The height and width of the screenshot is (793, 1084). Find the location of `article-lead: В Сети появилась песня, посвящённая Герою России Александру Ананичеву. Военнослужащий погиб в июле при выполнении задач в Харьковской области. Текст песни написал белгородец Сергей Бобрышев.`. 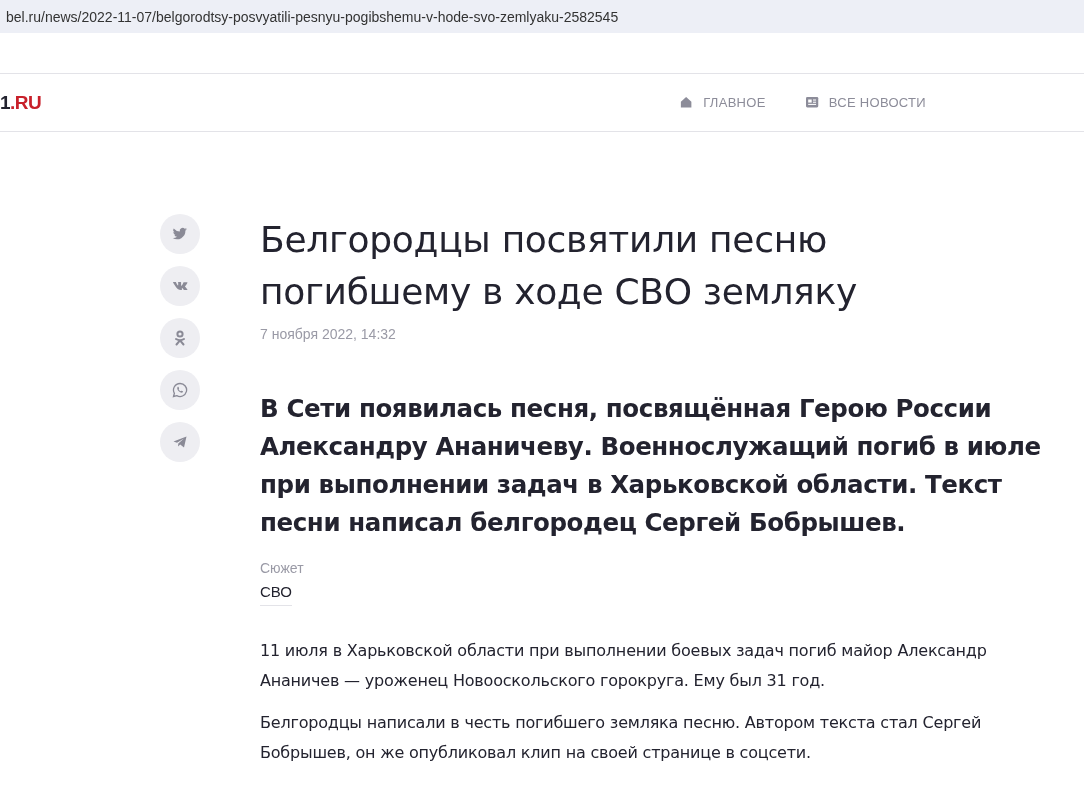

article-lead: В Сети появилась песня, посвящённая Герою России Александру Ананичеву. Военнослужащий погиб в июле при выполнении задач в Харьковской области. Текст песни написал белгородец Сергей Бобрышев. is located at coordinates (651, 466).